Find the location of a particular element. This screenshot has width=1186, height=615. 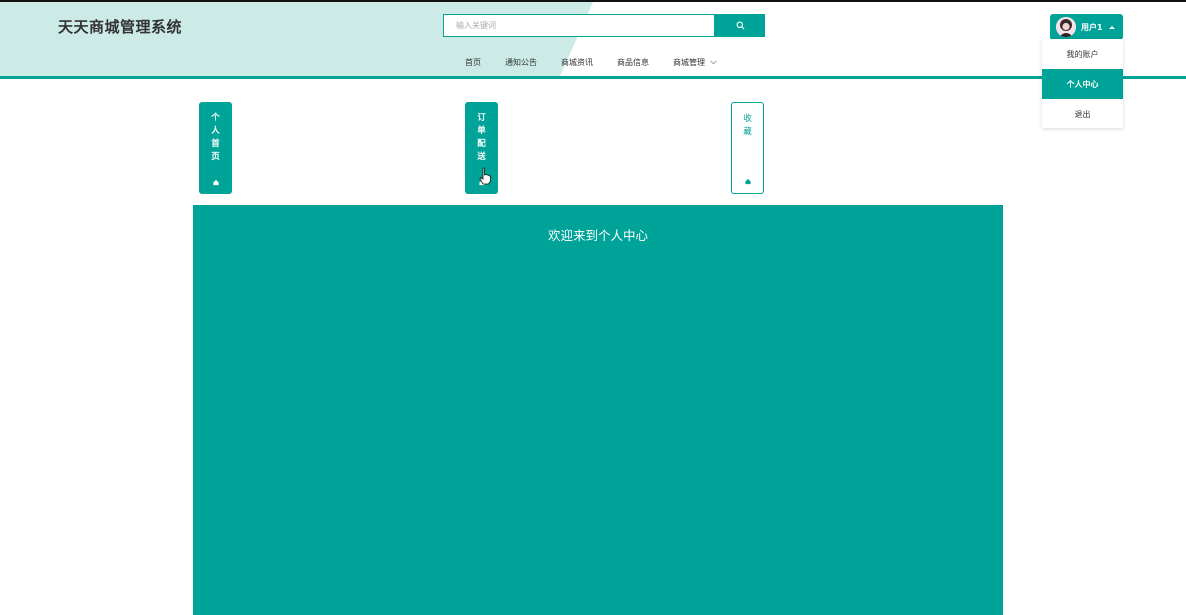

user-dropdown: 我的账户 个人中心 退出 is located at coordinates (1082, 83).